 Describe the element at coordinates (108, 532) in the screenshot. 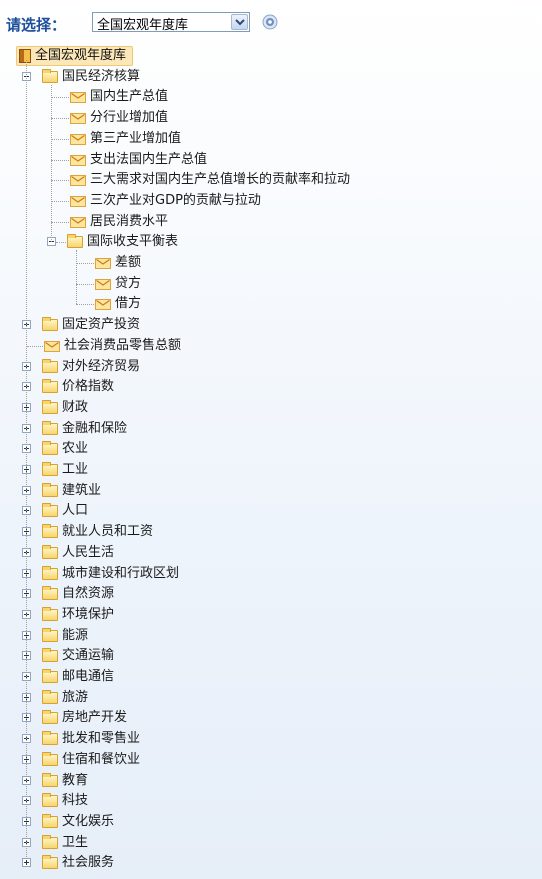

I see `tree-node-label: 就业人员和工资` at that location.